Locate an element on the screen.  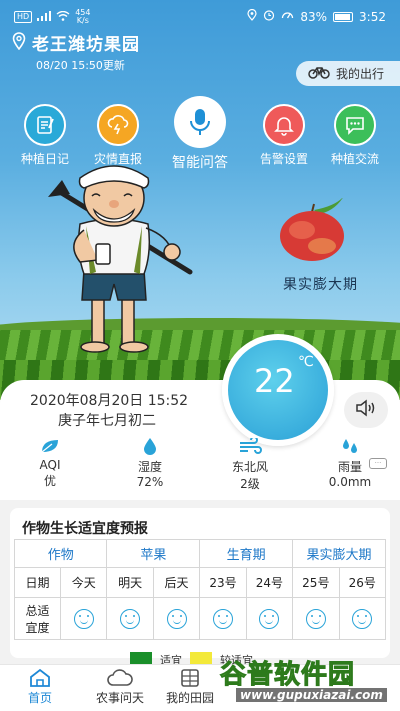
notebook-icon is located at coordinates (45, 125).